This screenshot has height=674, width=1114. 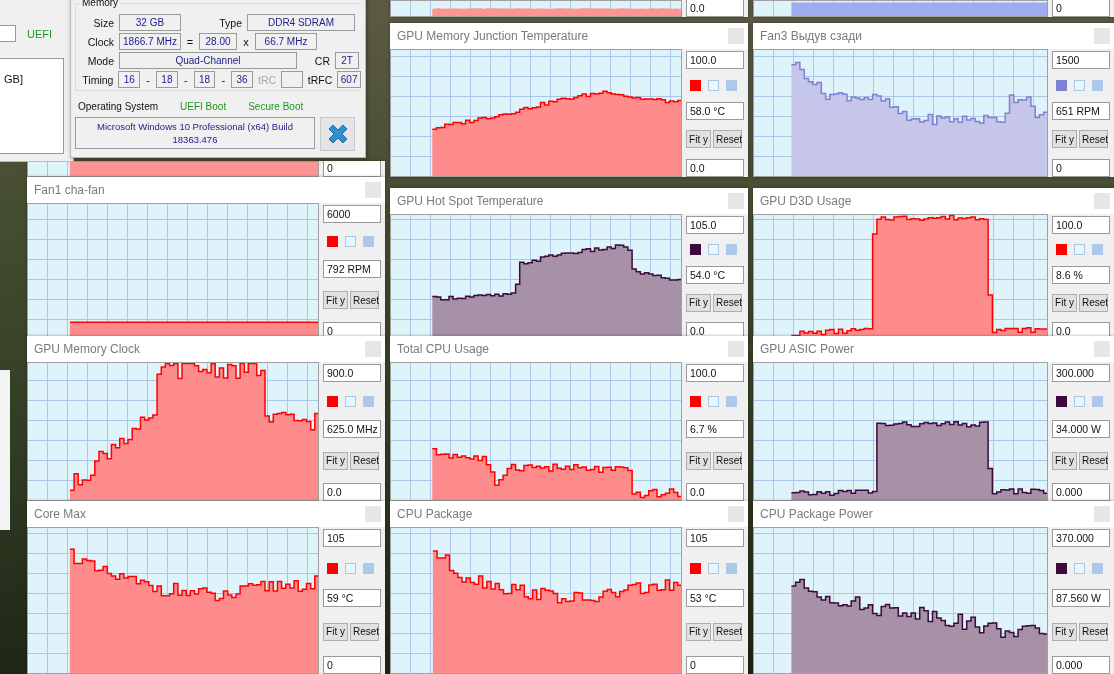 What do you see at coordinates (337, 134) in the screenshot?
I see `close-button` at bounding box center [337, 134].